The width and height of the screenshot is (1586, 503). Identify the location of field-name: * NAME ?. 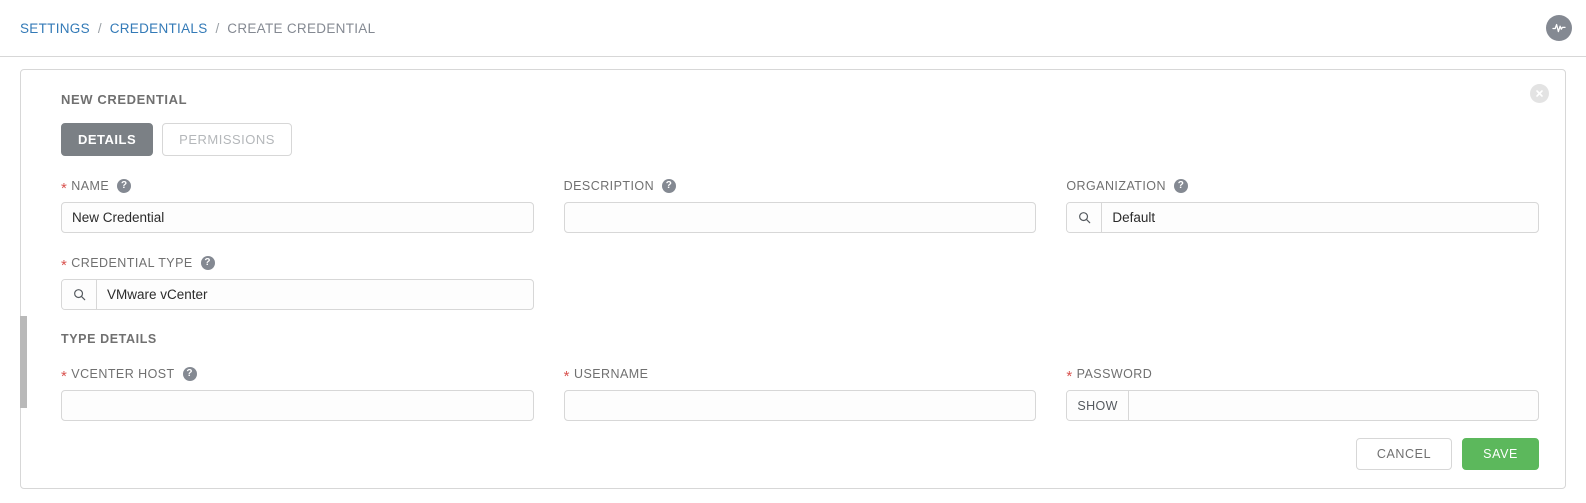
(297, 205).